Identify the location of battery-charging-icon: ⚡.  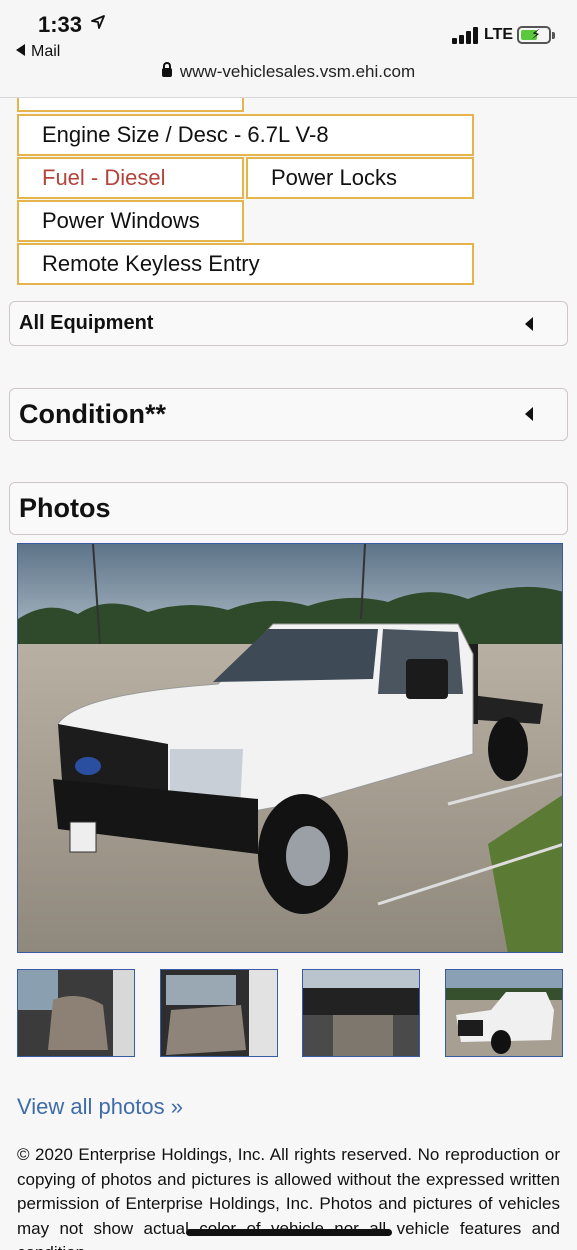
(536, 35).